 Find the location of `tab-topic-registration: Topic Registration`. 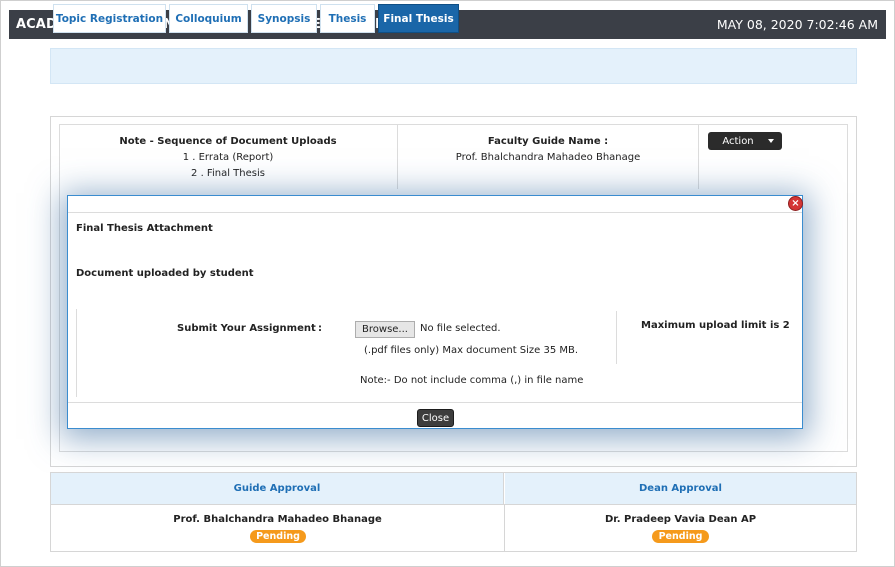

tab-topic-registration: Topic Registration is located at coordinates (109, 18).